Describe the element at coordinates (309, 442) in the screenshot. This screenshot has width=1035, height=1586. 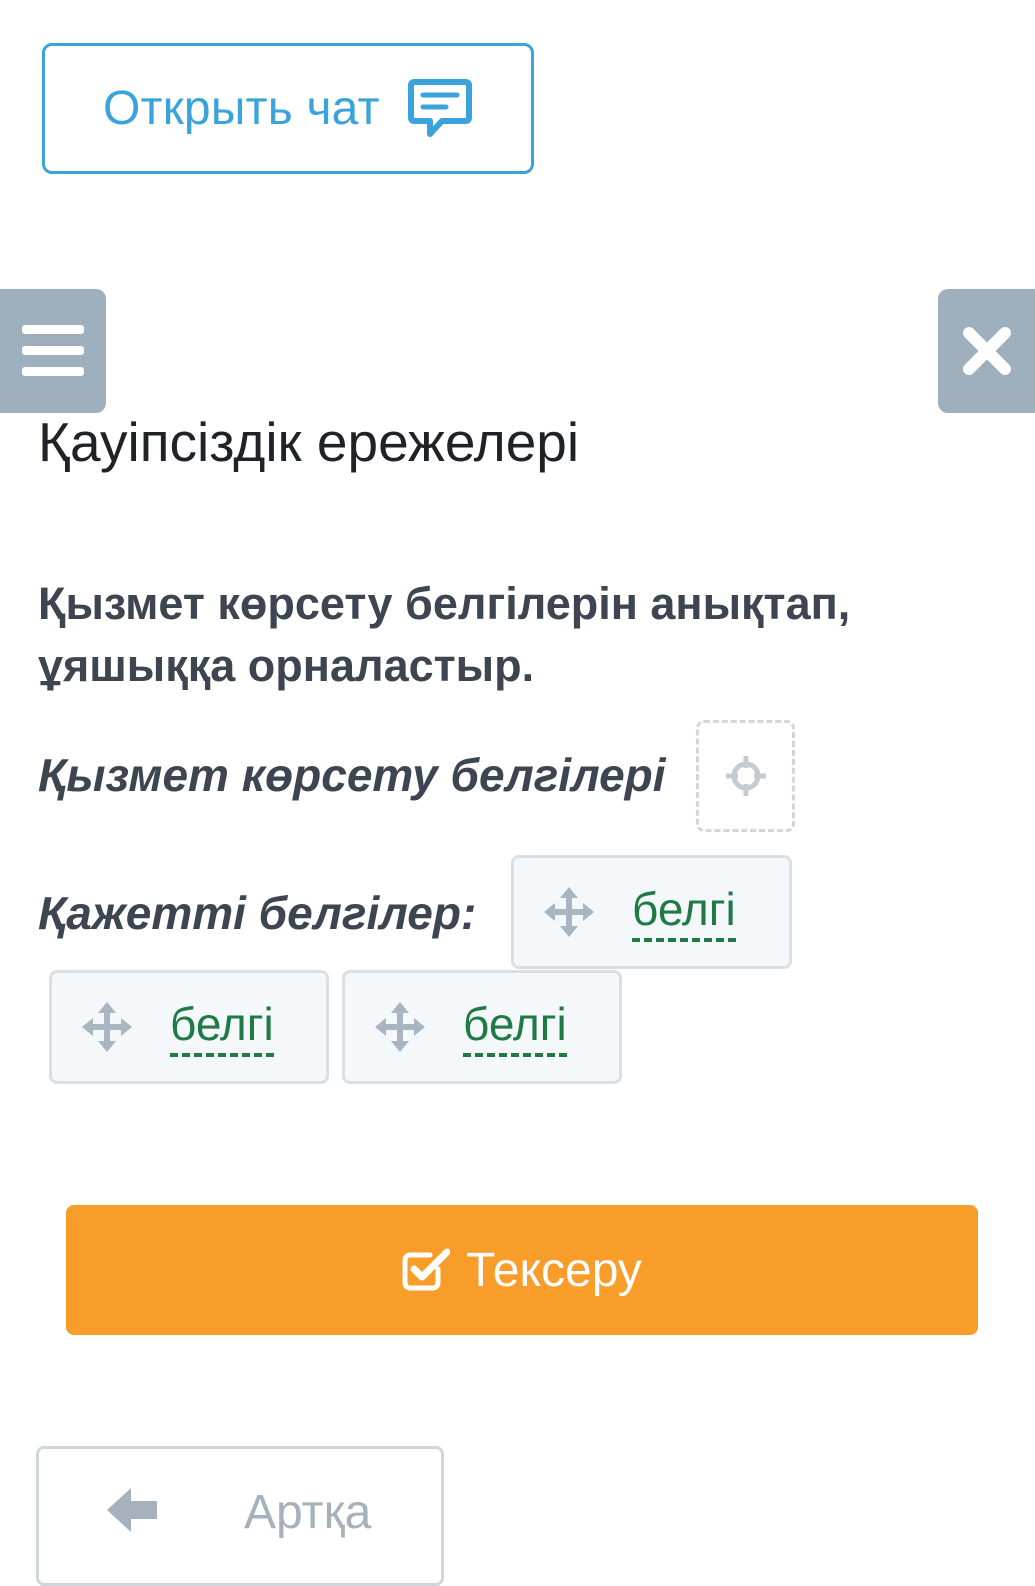
I see `page-title: Қауіпсіздік ережелері` at that location.